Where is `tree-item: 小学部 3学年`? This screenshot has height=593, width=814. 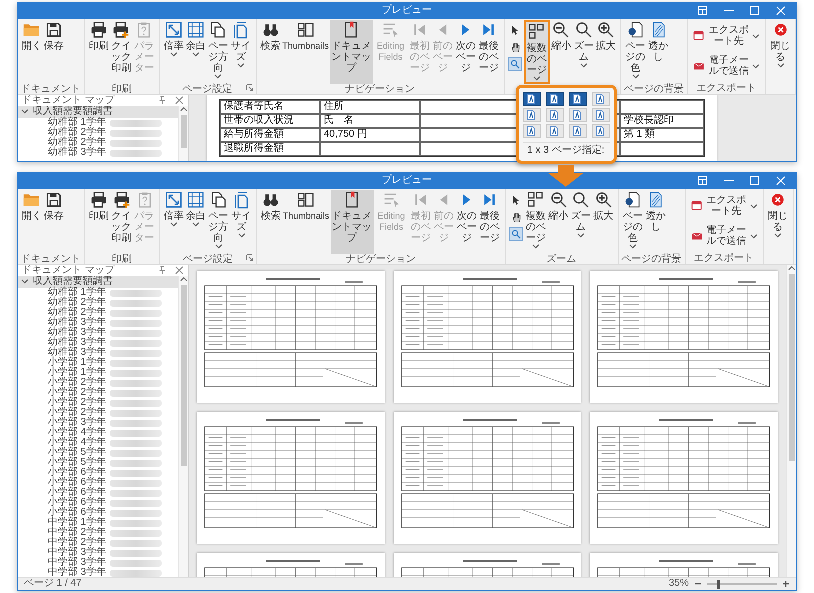
tree-item: 小学部 3学年 is located at coordinates (98, 423).